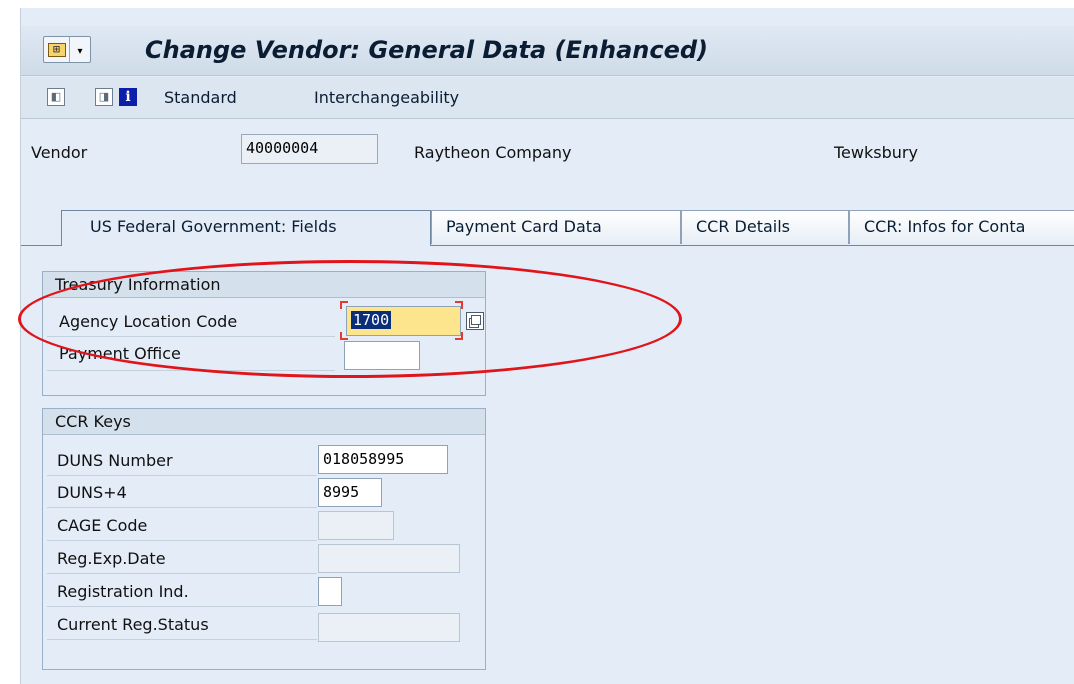  Describe the element at coordinates (389, 558) in the screenshot. I see `reg-exp-date-input` at that location.